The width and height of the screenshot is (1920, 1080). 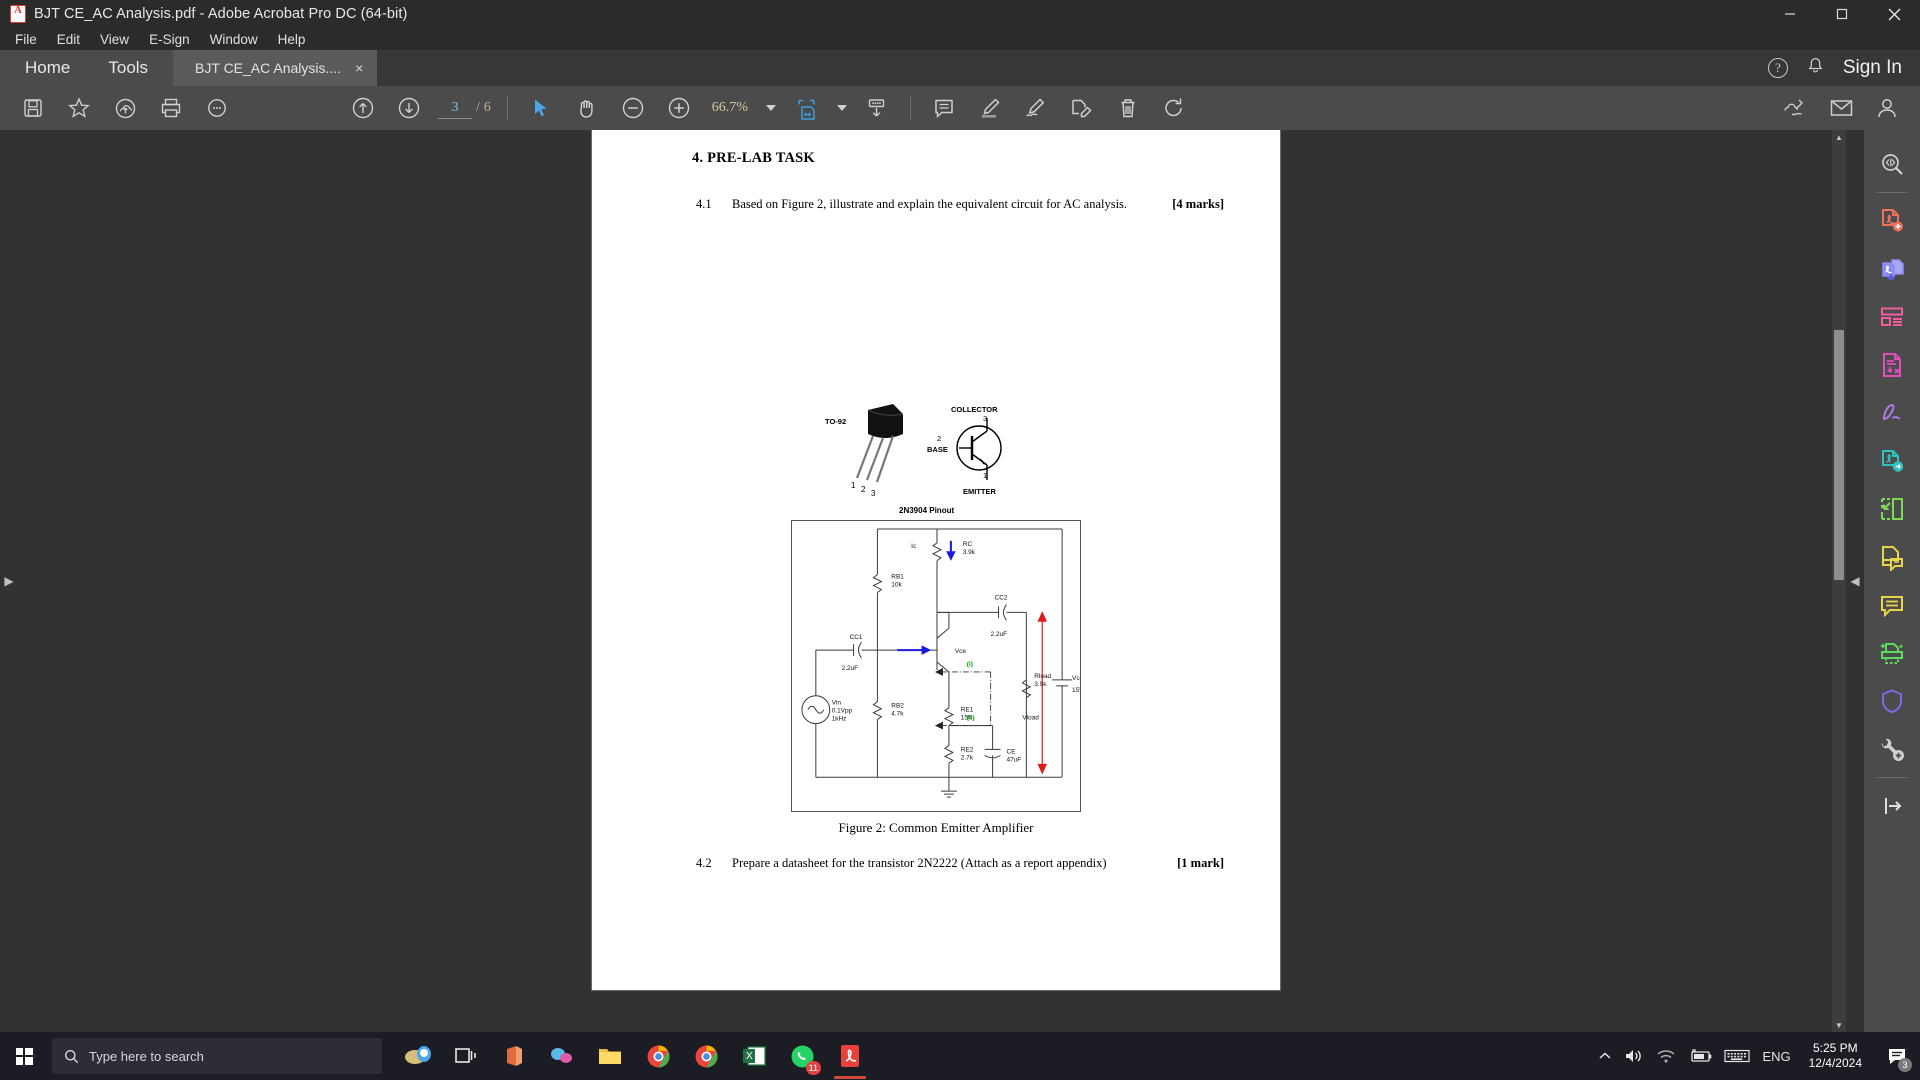 I want to click on taskbar-clock: 5:25 PM 12/4/2024, so click(x=1835, y=1056).